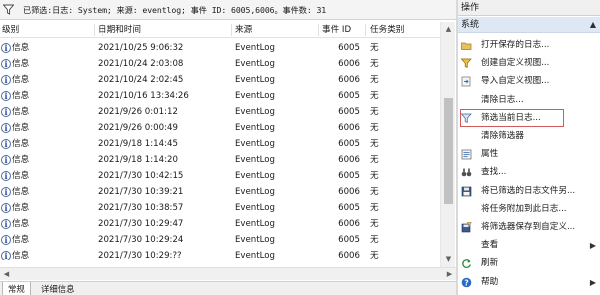 The image size is (600, 295). I want to click on column-header-task-category: 任务类别, so click(387, 30).